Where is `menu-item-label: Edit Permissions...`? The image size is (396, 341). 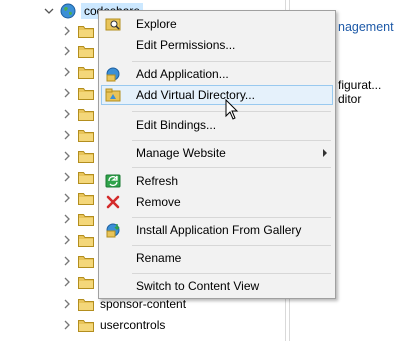 menu-item-label: Edit Permissions... is located at coordinates (186, 45).